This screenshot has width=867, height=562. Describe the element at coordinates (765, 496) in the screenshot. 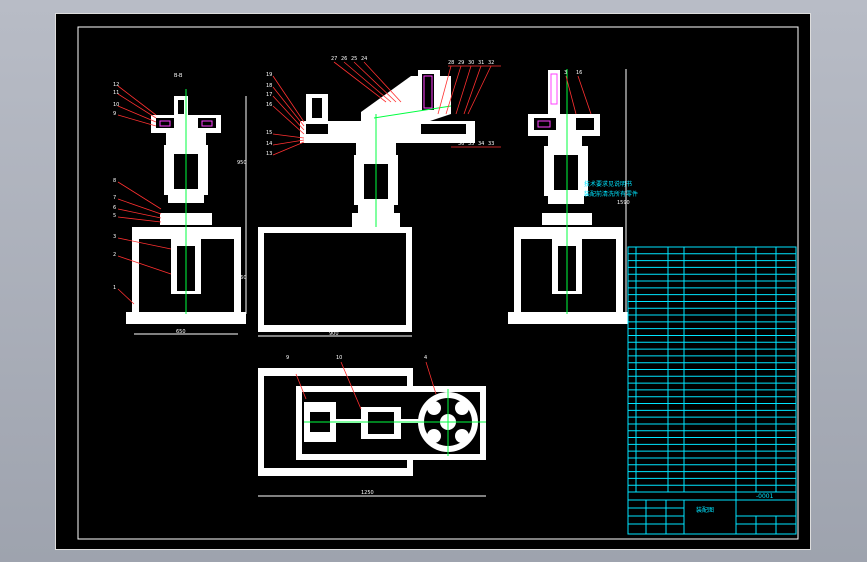

I see `drawing-number: -0001` at that location.